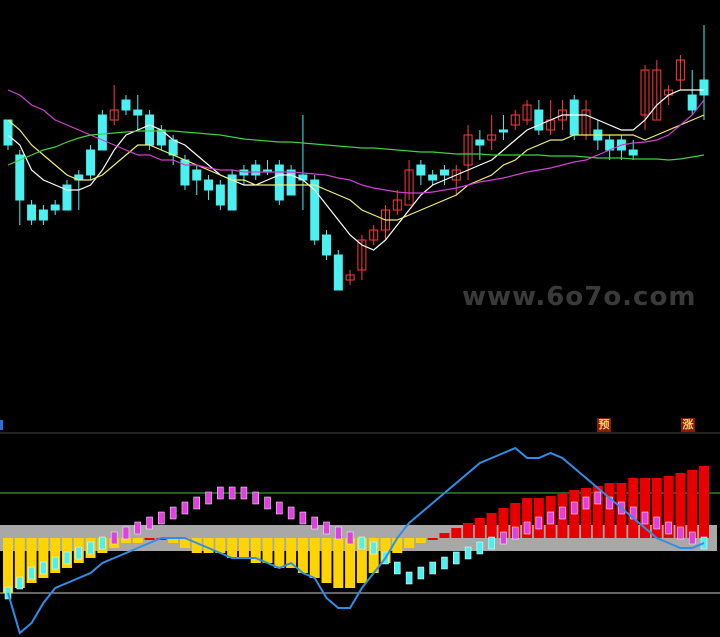  Describe the element at coordinates (604, 425) in the screenshot. I see `predict-badge: 预` at that location.